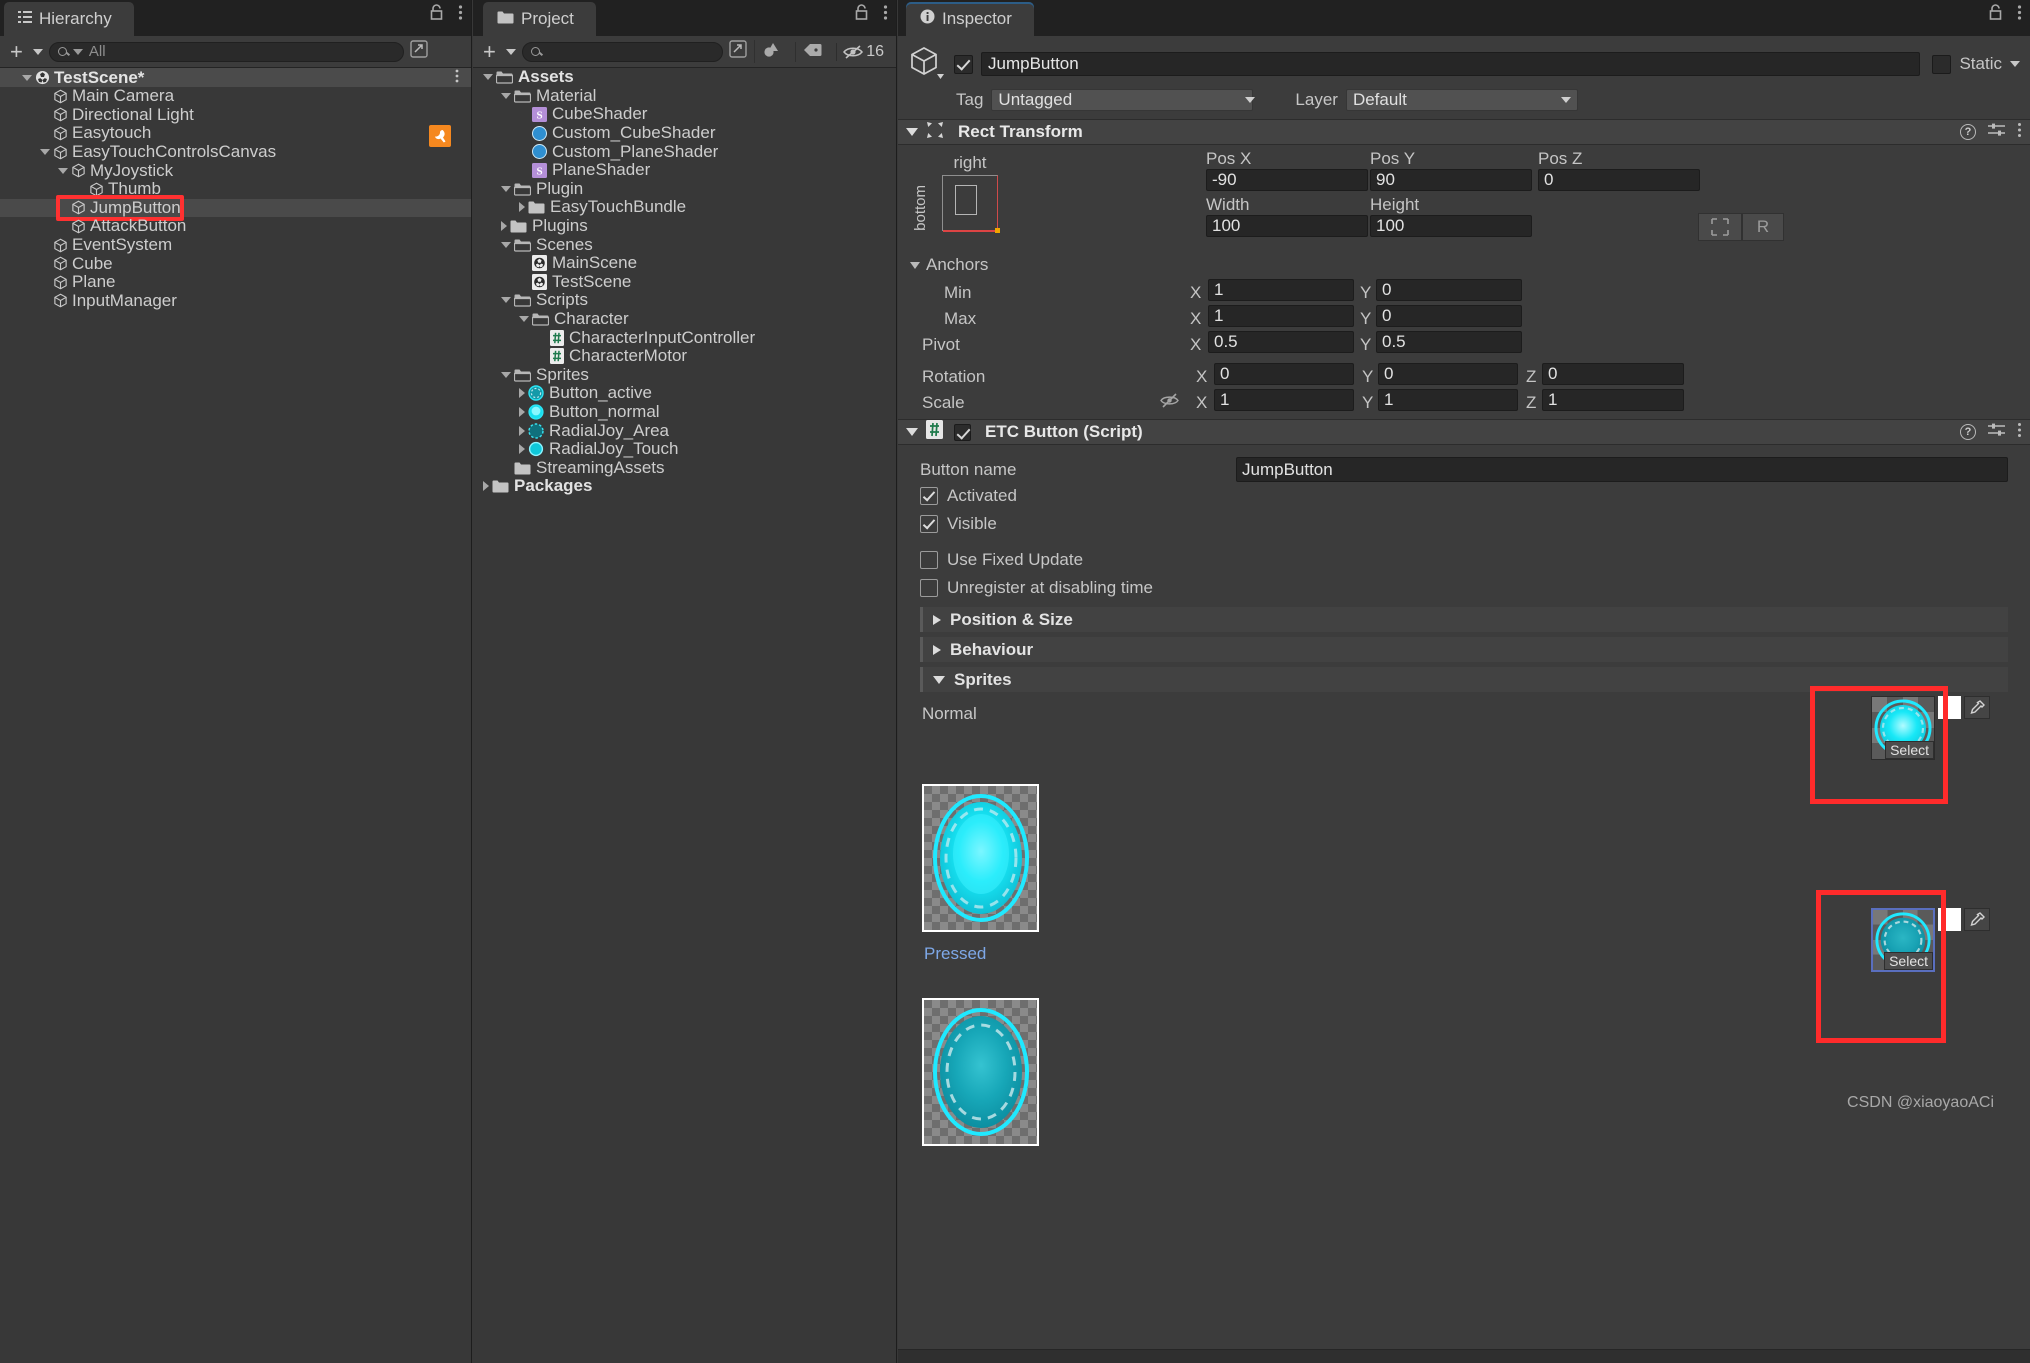 The width and height of the screenshot is (2030, 1363). What do you see at coordinates (235, 77) in the screenshot?
I see `hierarchy-item-testscene: TestScene*` at bounding box center [235, 77].